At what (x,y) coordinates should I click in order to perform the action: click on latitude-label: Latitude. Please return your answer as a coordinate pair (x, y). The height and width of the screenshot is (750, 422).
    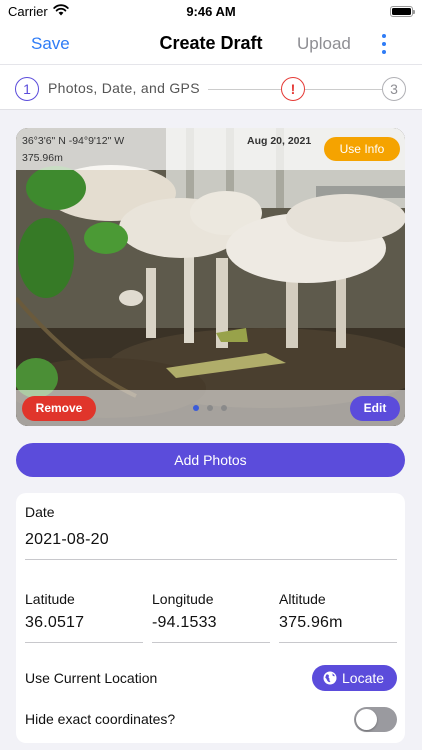
    Looking at the image, I should click on (50, 599).